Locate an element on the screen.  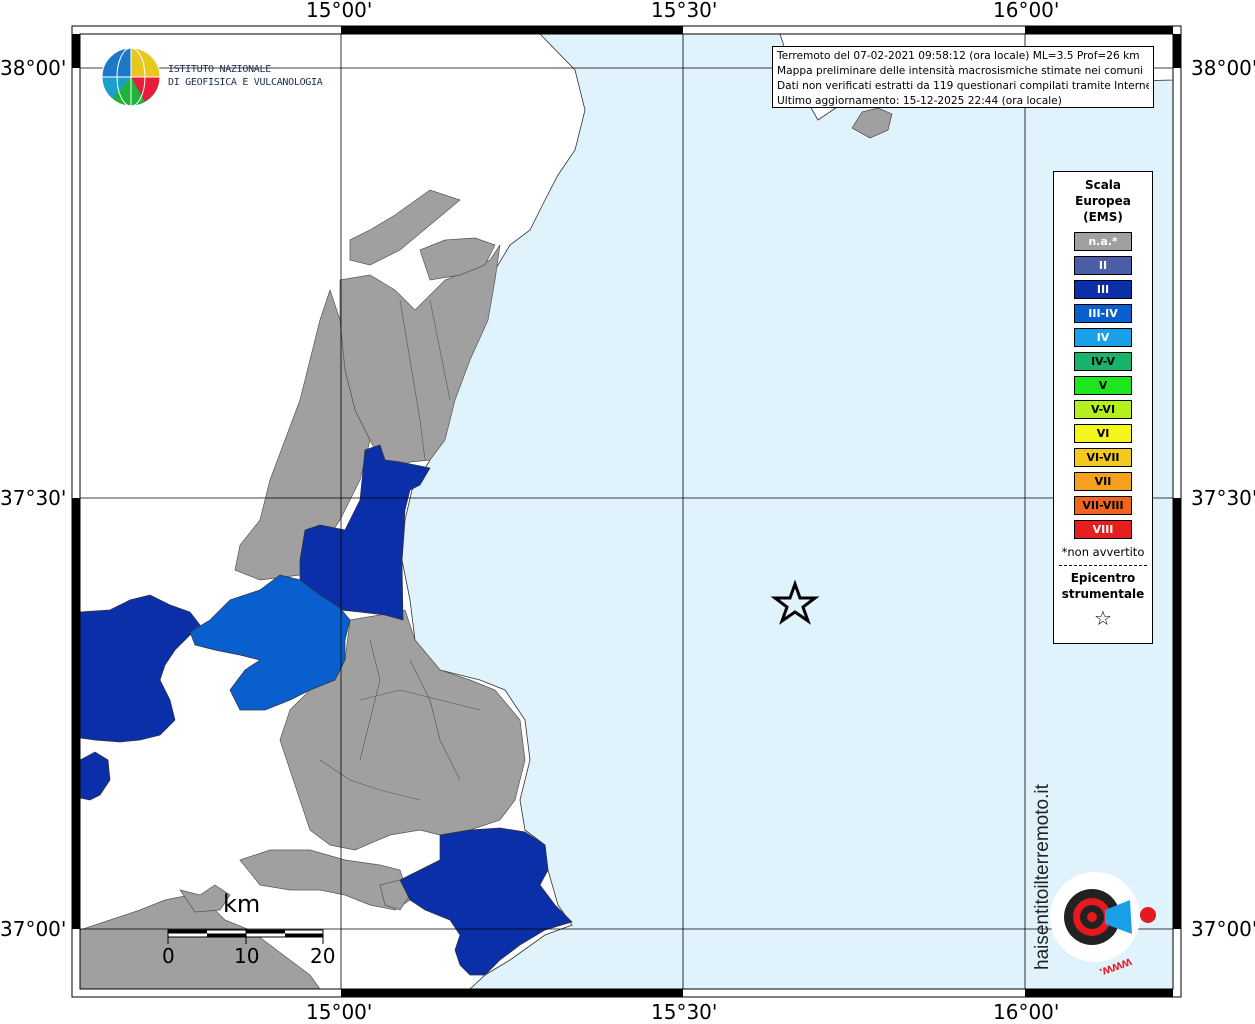
legend-item: V-VI is located at coordinates (1103, 409).